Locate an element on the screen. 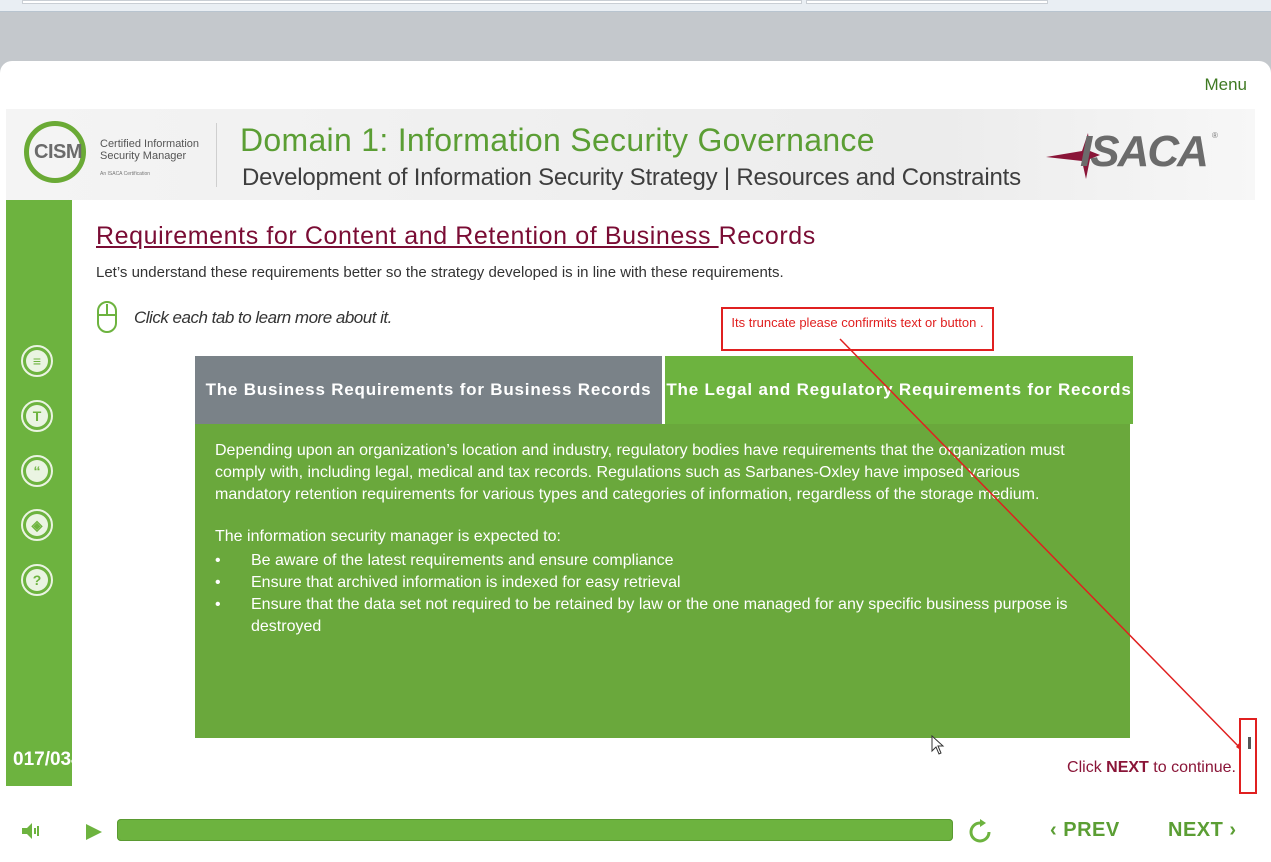  next-hint: Click NEXT to continue. is located at coordinates (1151, 767).